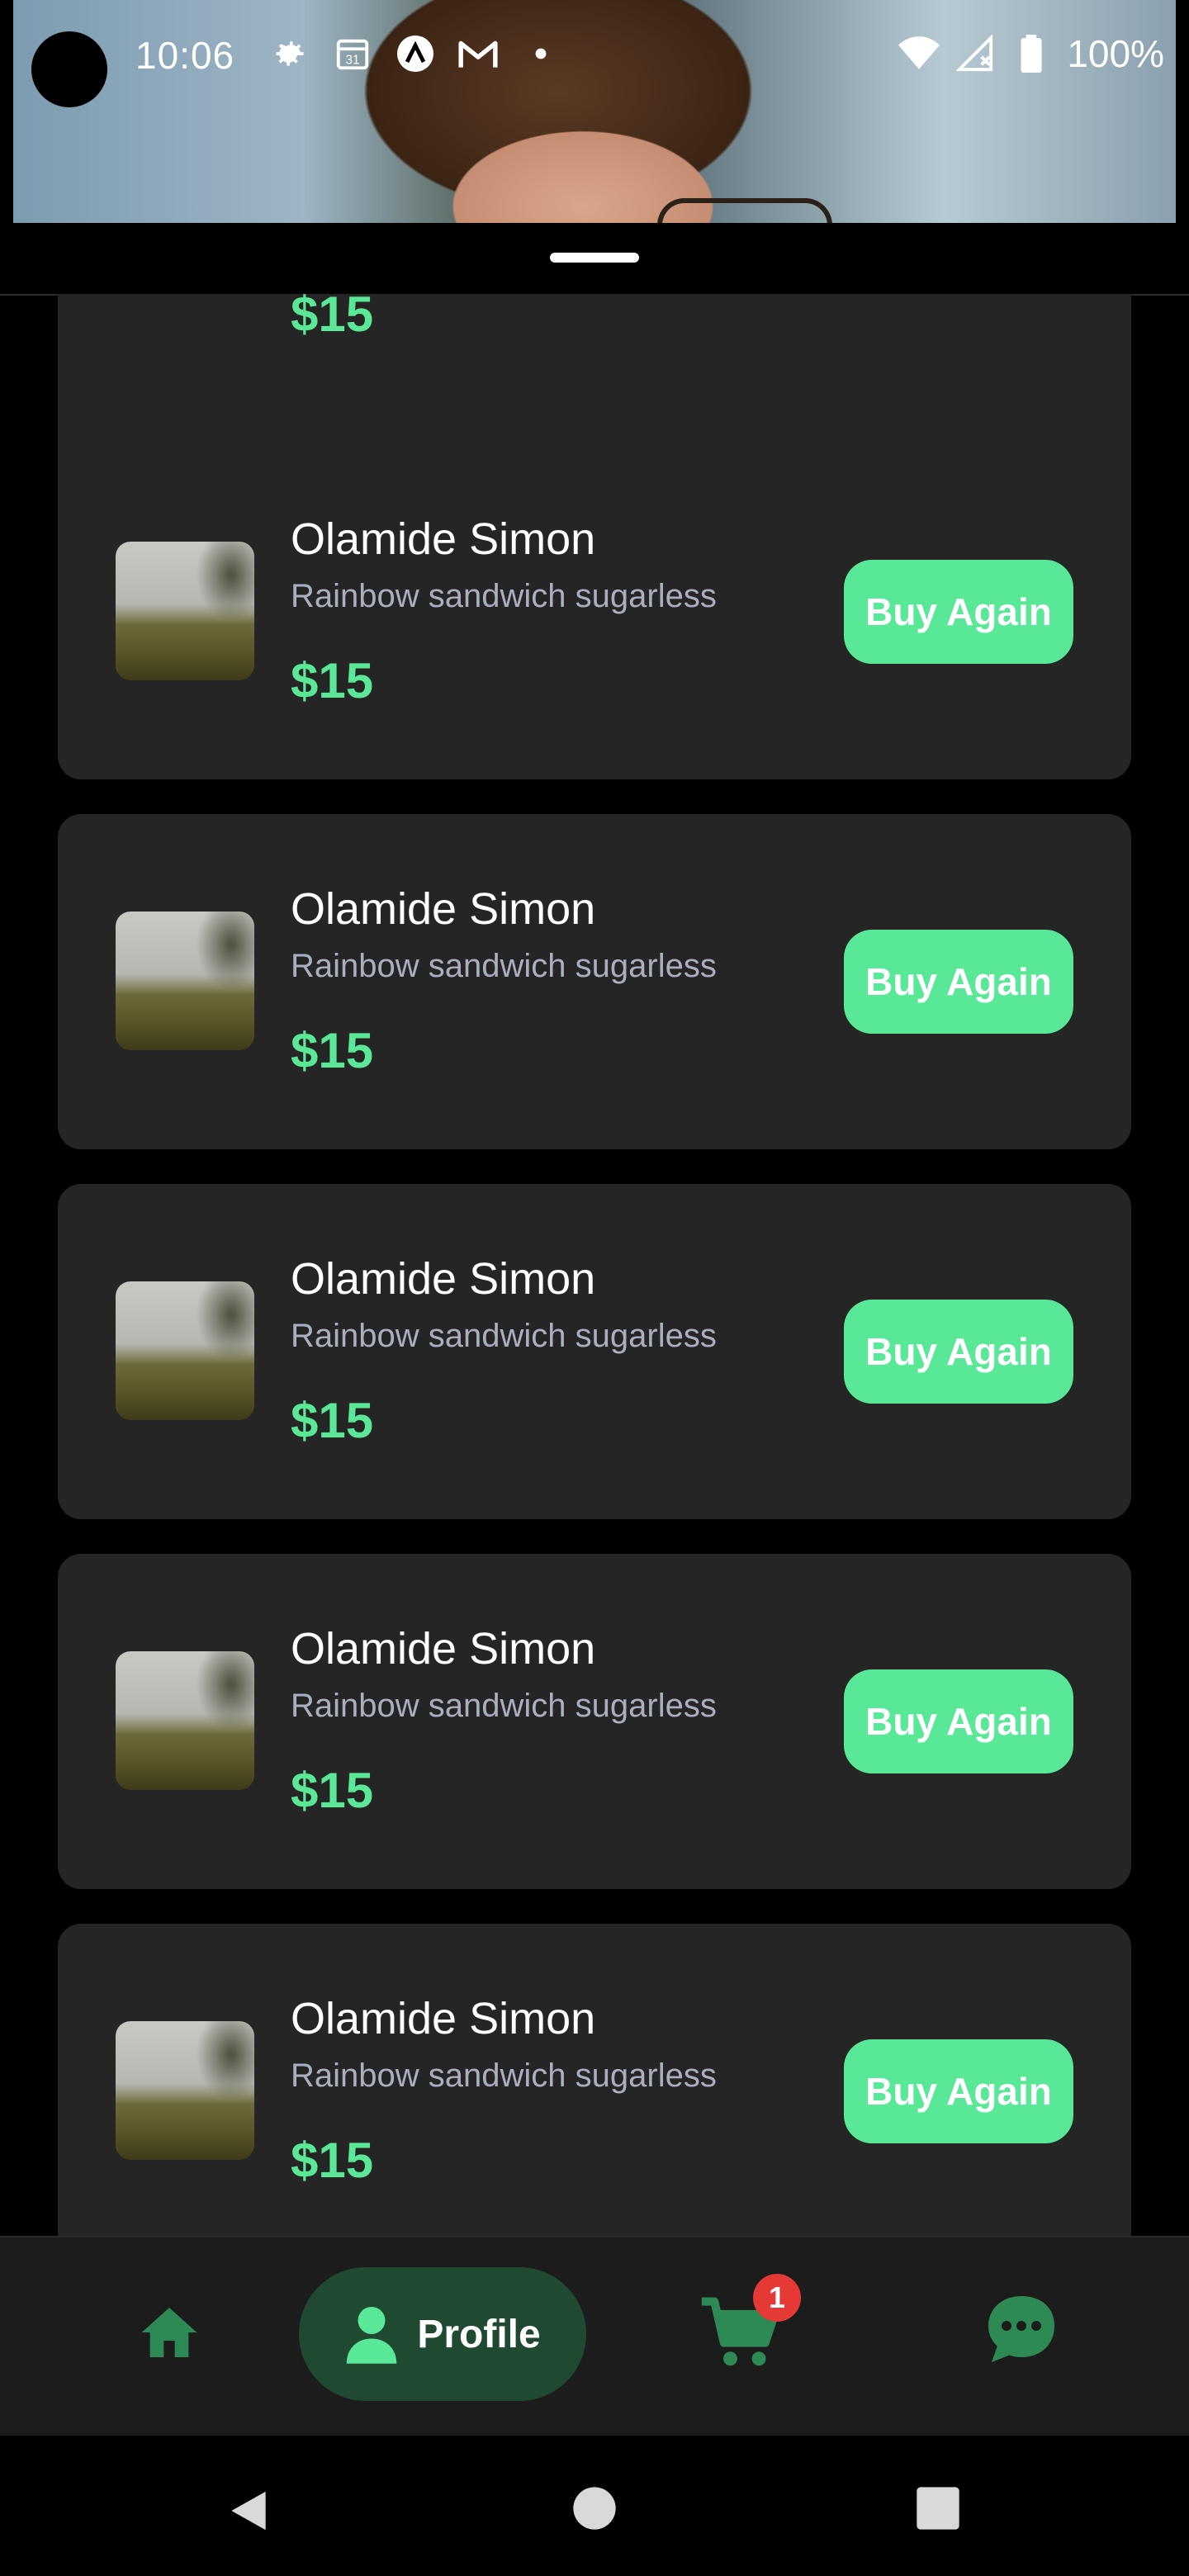 The image size is (1189, 2576). What do you see at coordinates (185, 55) in the screenshot?
I see `status-time: 10:06` at bounding box center [185, 55].